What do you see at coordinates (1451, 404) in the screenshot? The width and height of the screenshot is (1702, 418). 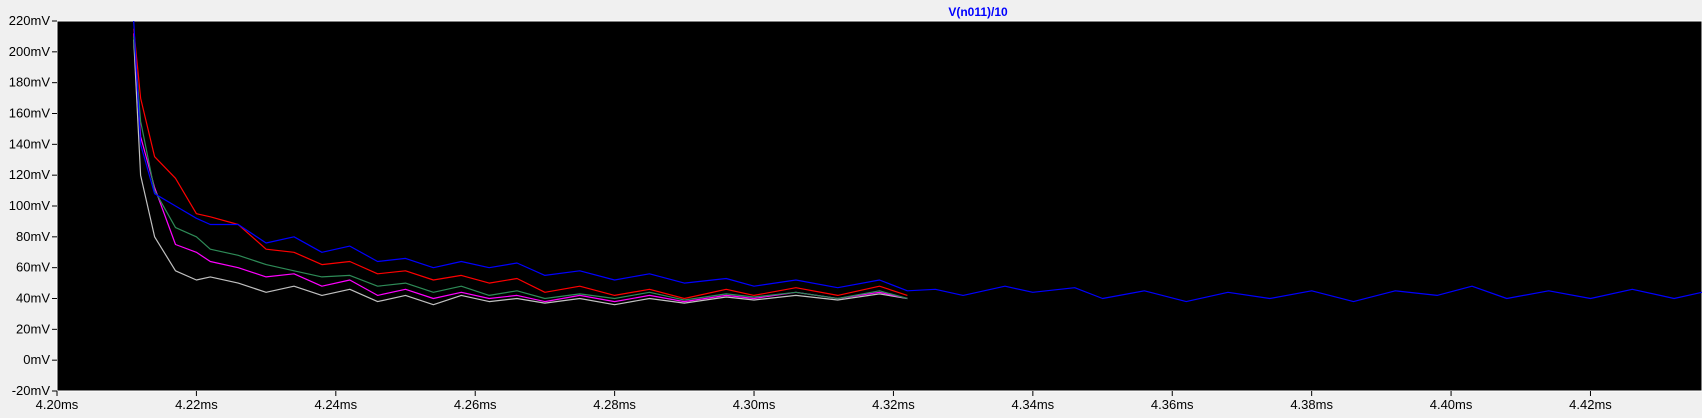 I see `x-tick-label: 4.40ms` at bounding box center [1451, 404].